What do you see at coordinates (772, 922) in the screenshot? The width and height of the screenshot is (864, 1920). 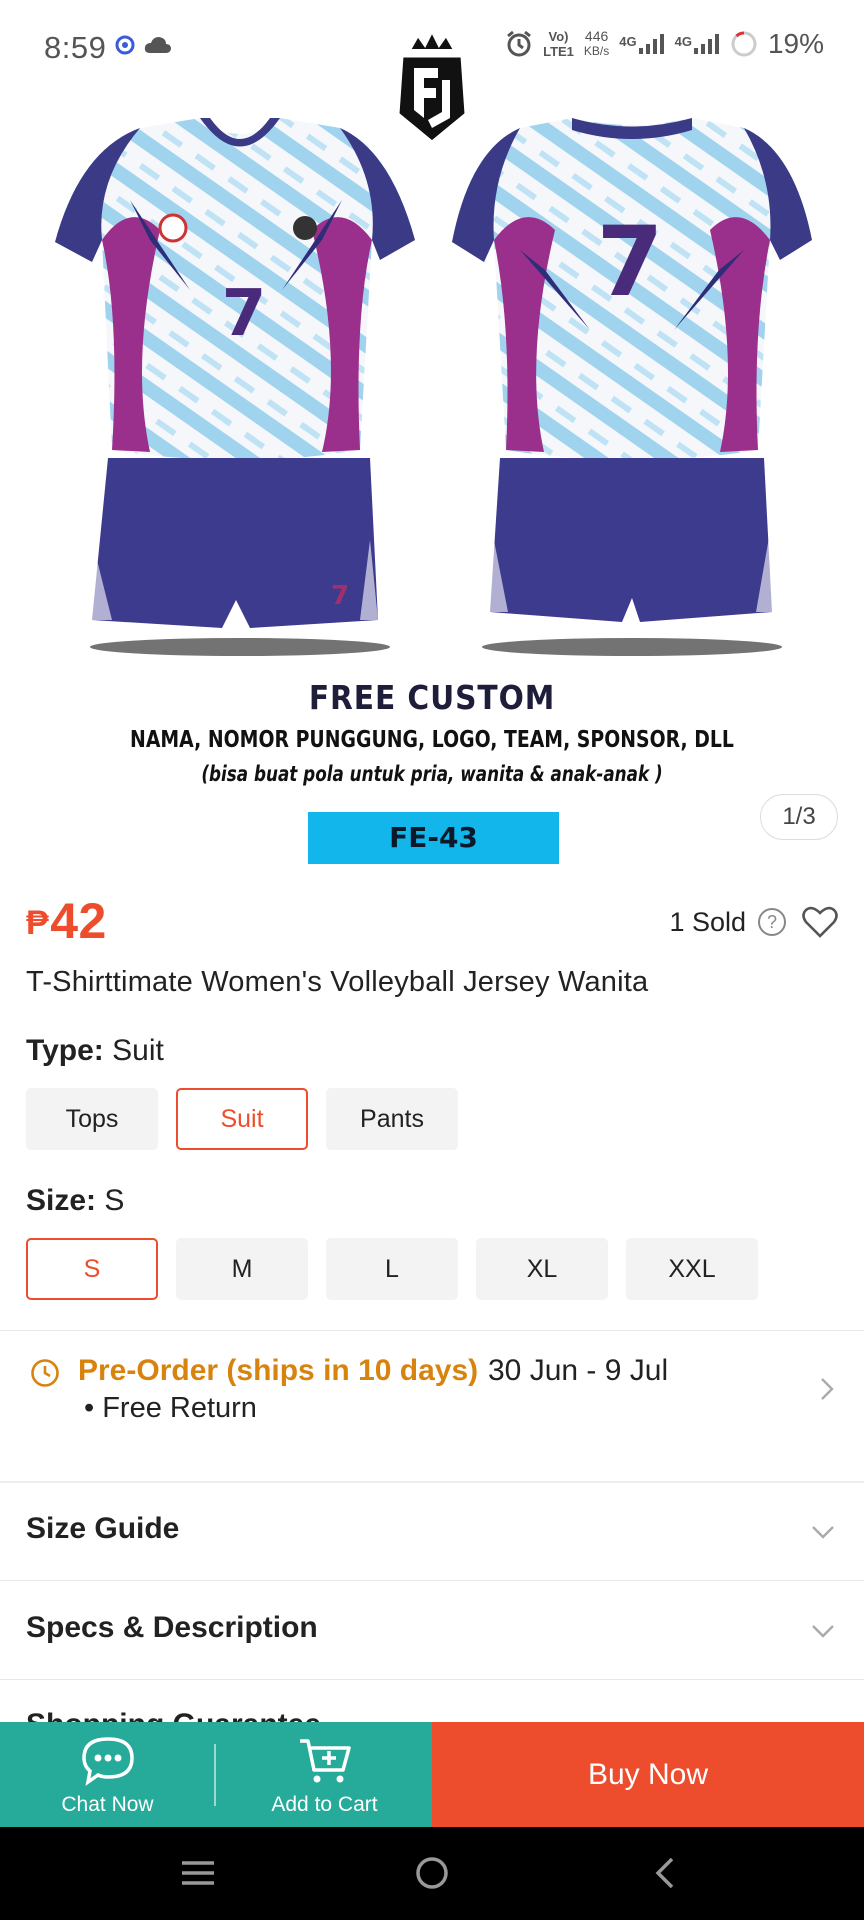 I see `help-icon: ?` at bounding box center [772, 922].